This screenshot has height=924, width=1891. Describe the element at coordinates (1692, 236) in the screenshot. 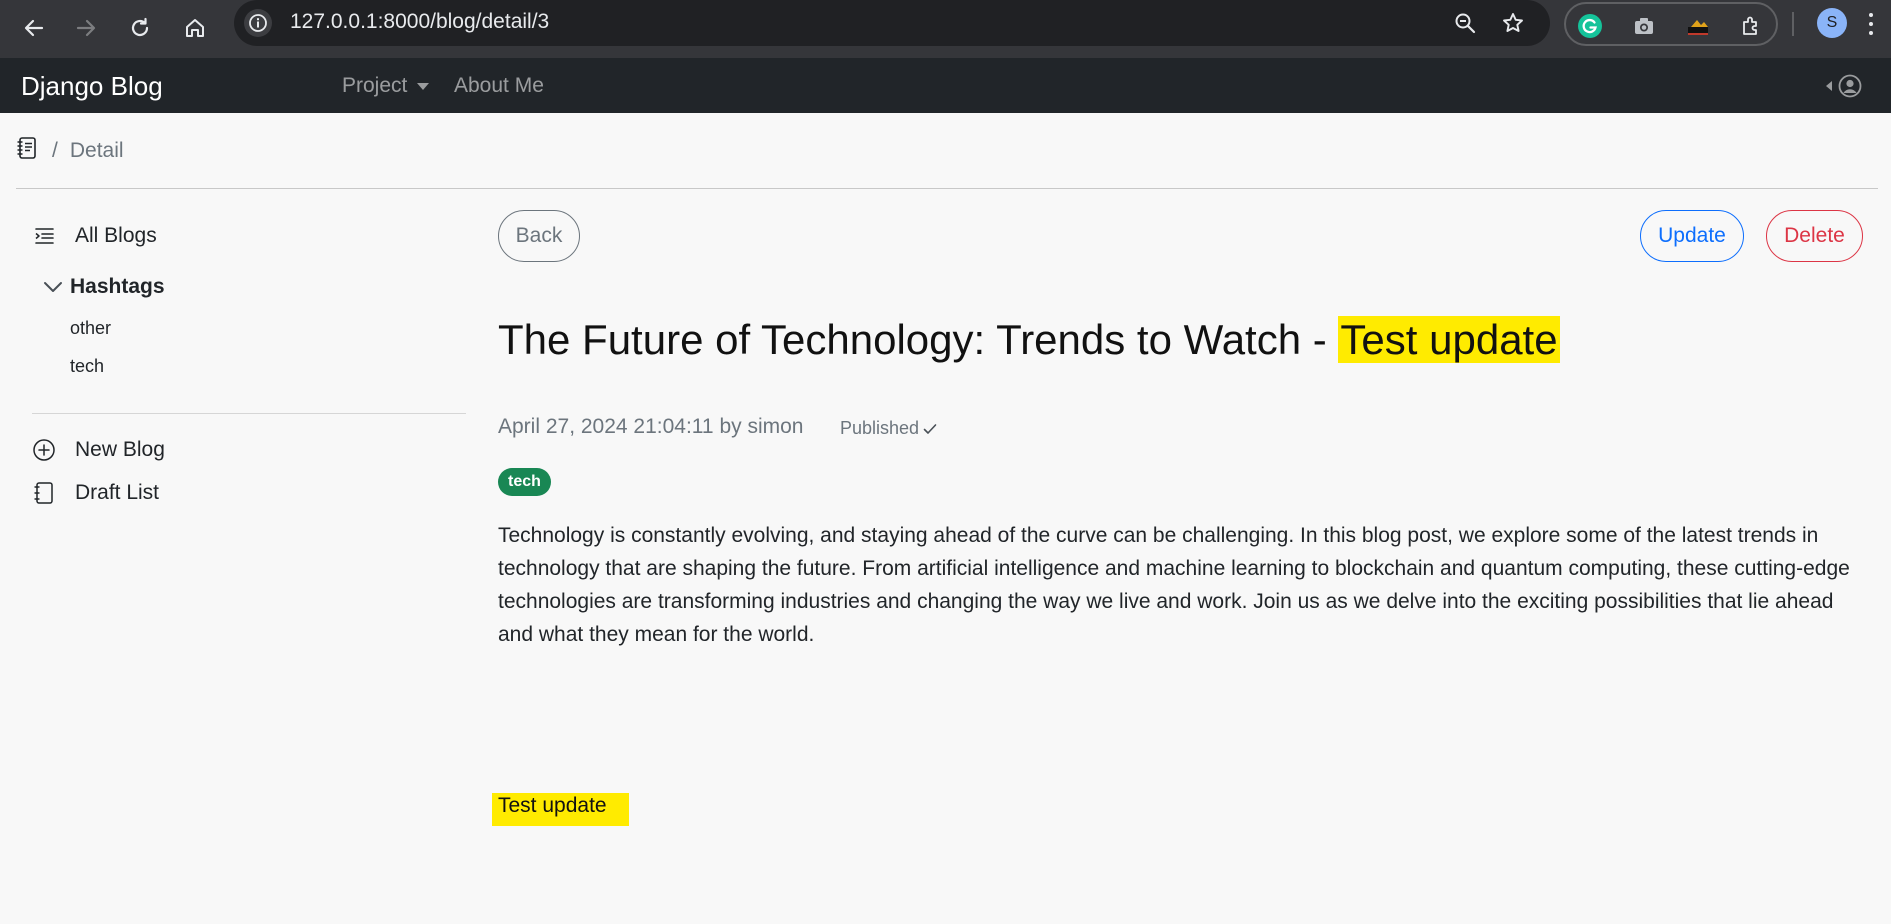

I see `update-button: Update` at that location.